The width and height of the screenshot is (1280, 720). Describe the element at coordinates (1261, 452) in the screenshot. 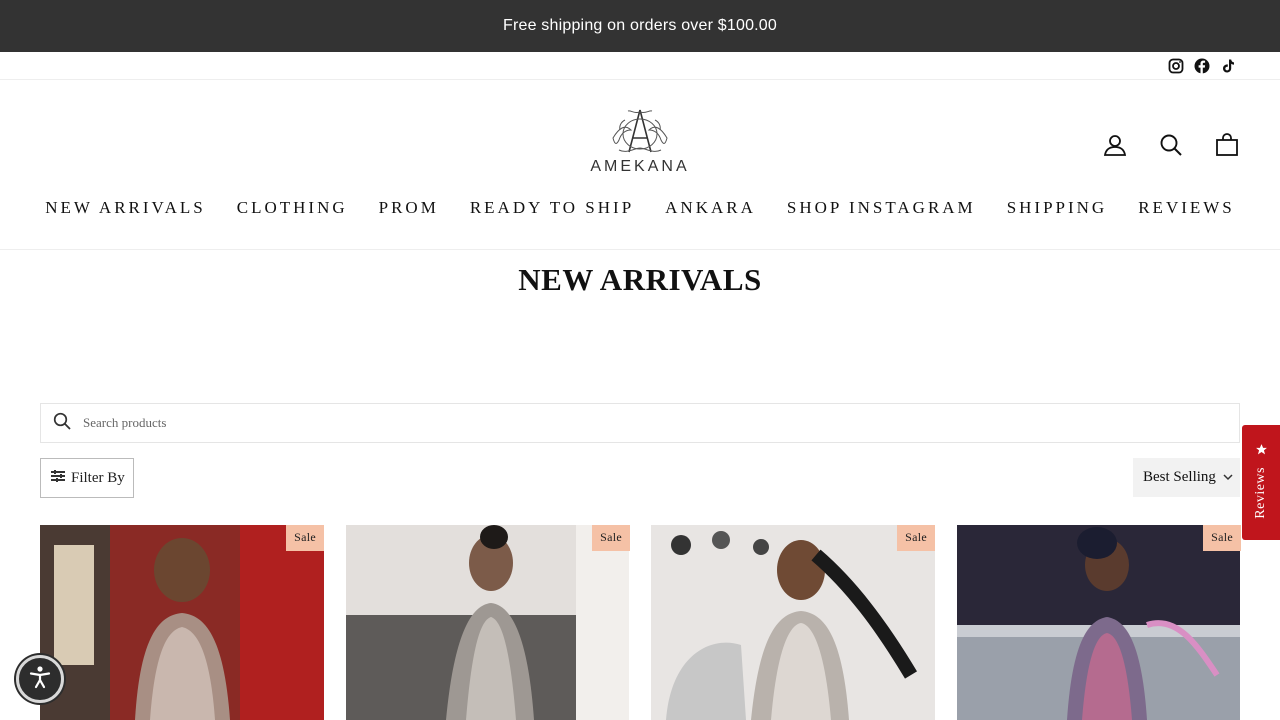

I see `star-icon` at that location.